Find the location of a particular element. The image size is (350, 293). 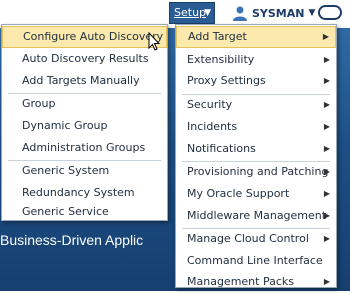

menu-item-label: Generic System is located at coordinates (66, 170).